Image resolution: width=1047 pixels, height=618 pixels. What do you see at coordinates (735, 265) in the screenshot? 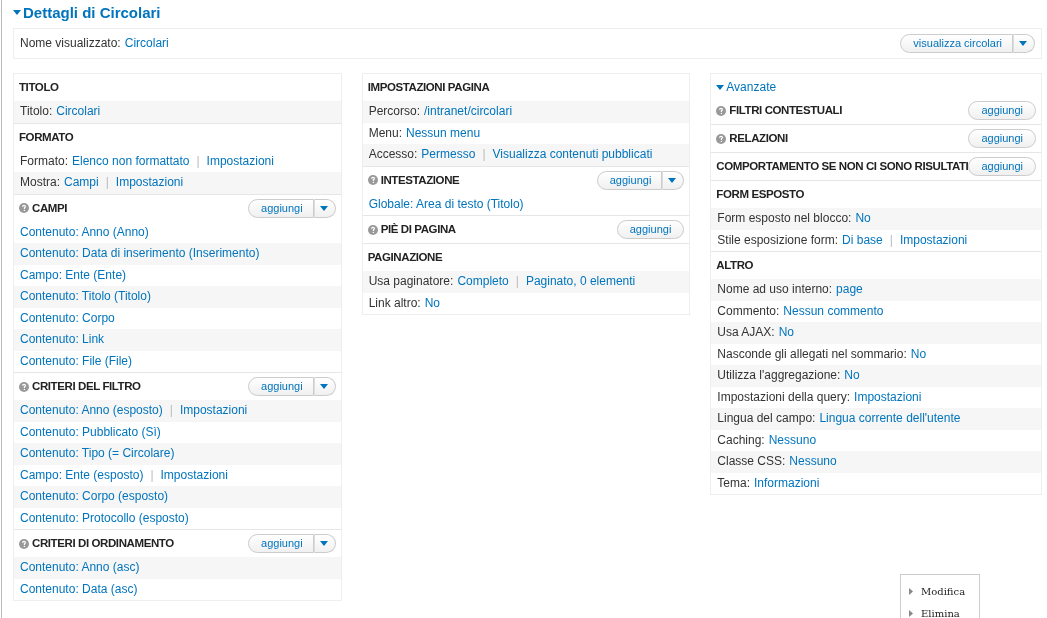
I see `section-heading: ALTRO` at bounding box center [735, 265].